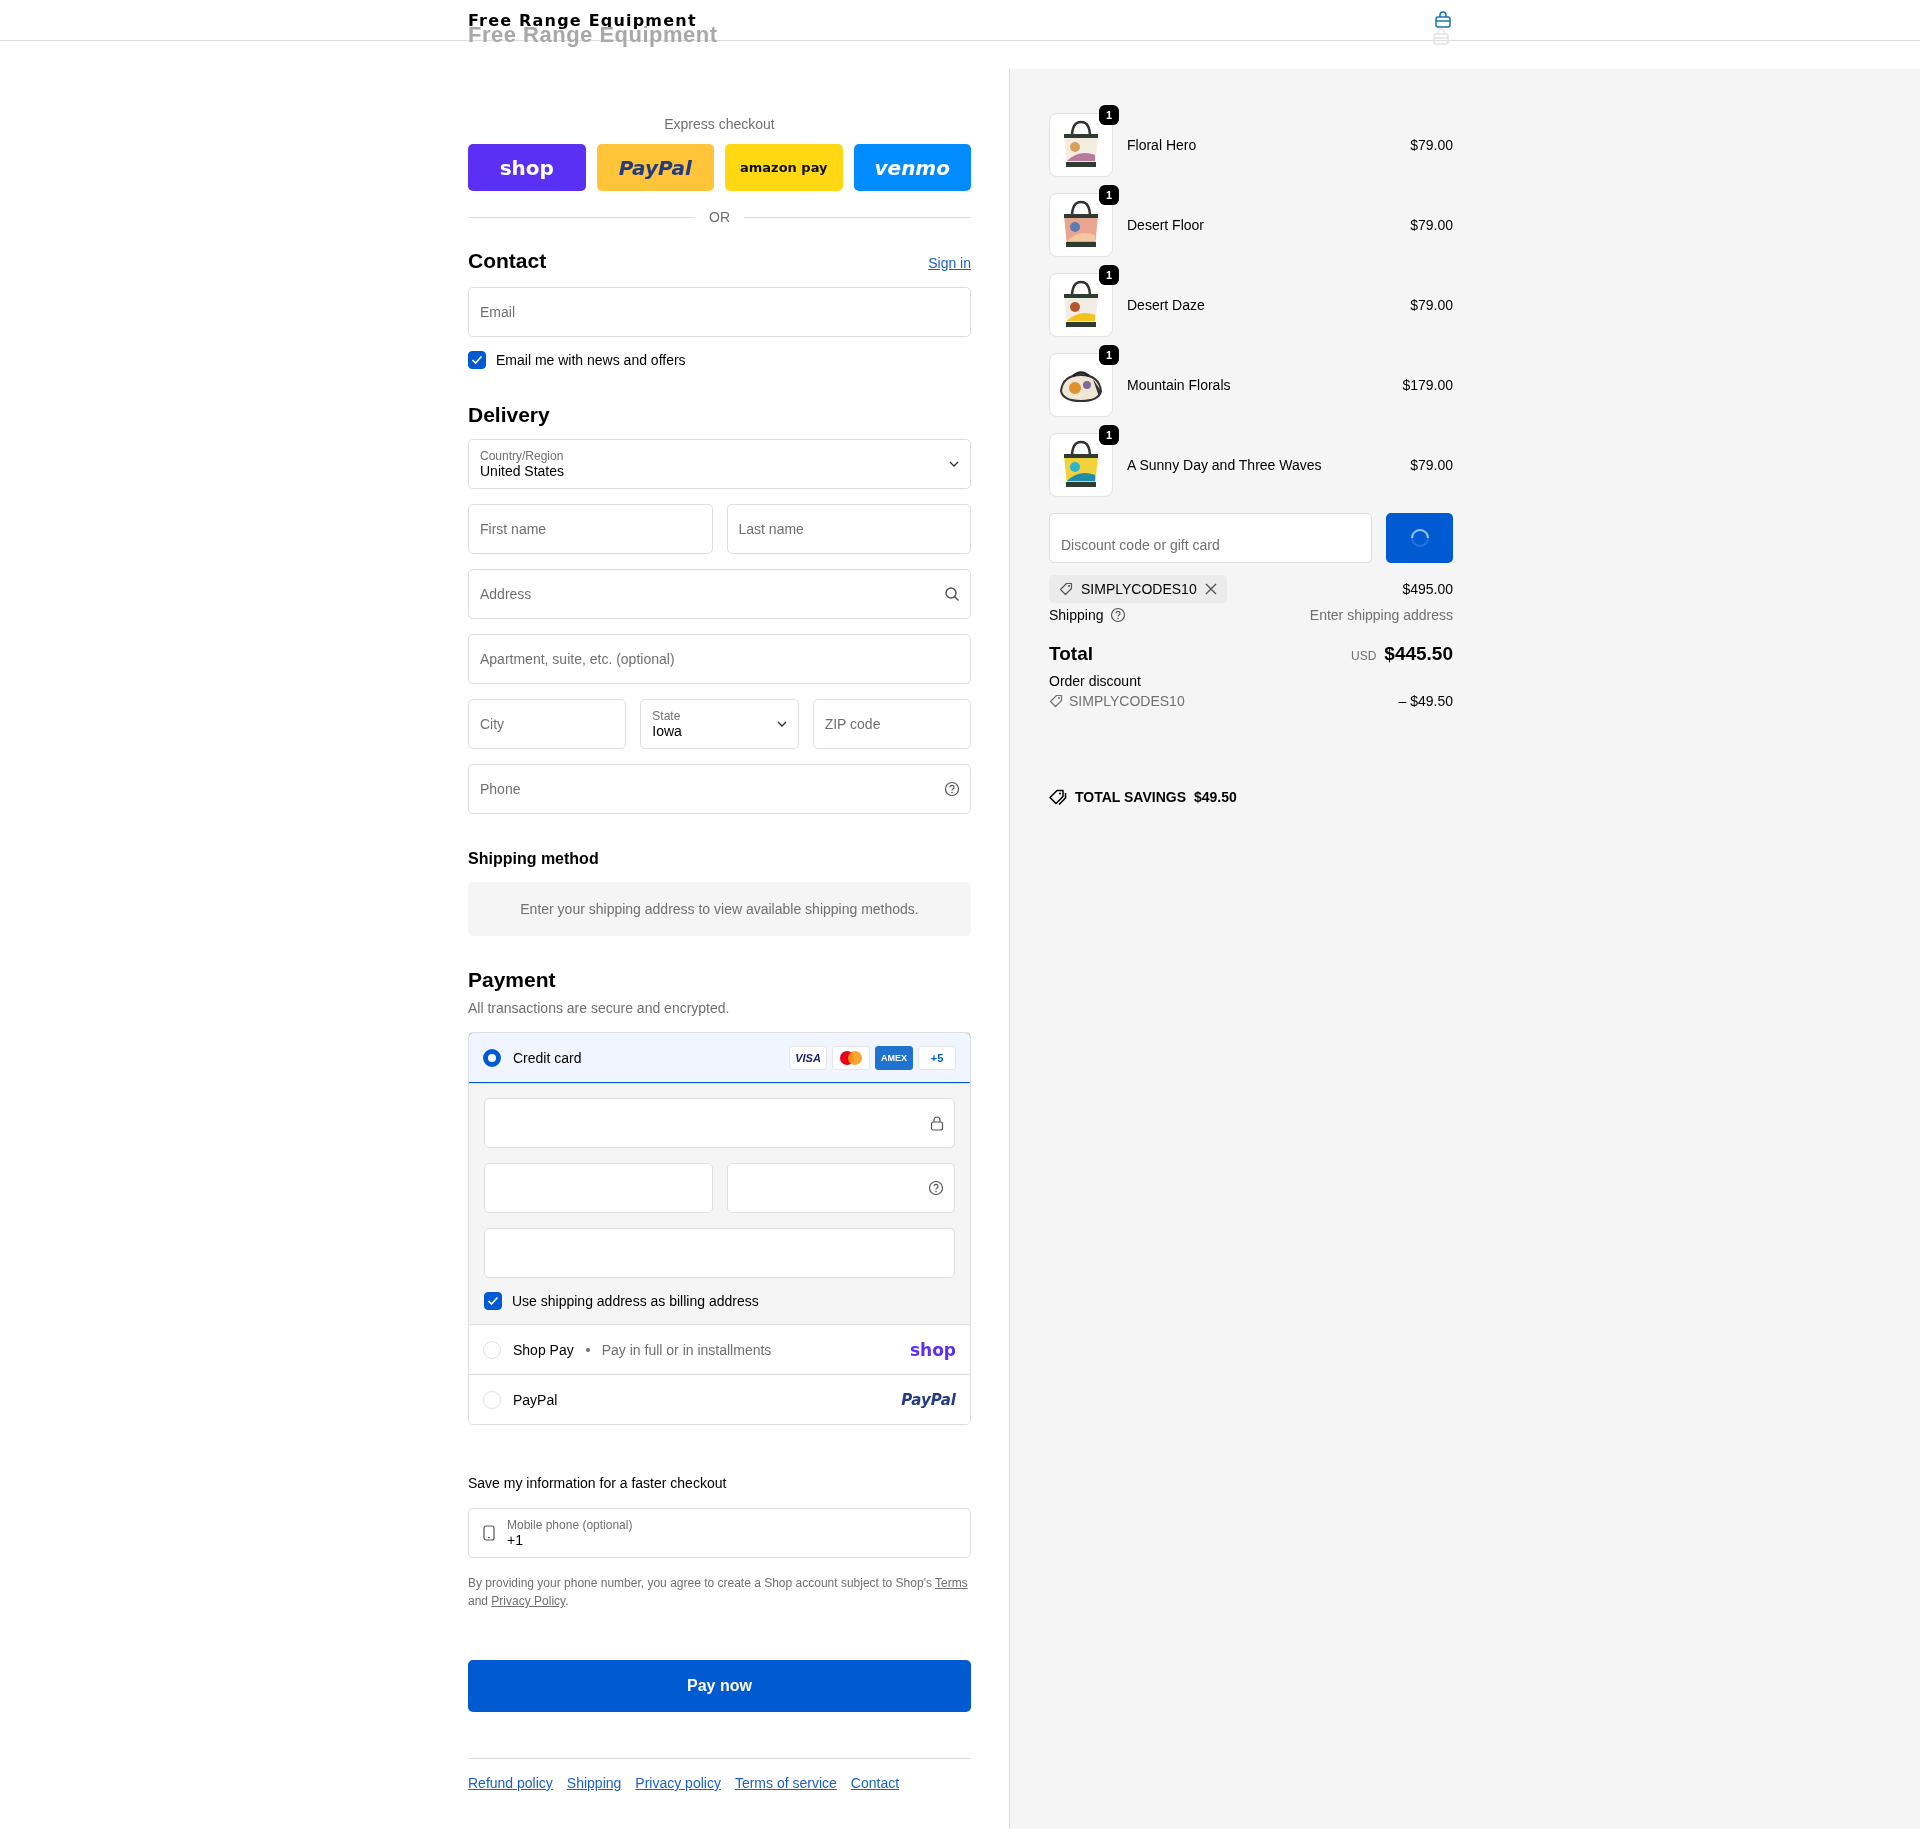  What do you see at coordinates (635, 1301) in the screenshot?
I see `checkbox-label: Use shipping address as billing address` at bounding box center [635, 1301].